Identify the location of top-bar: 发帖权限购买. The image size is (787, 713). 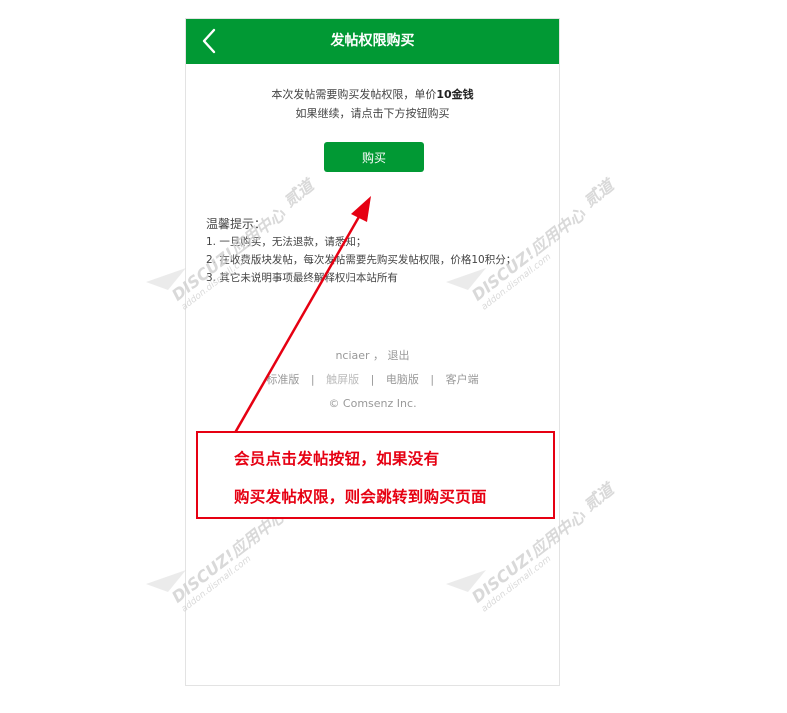
(372, 41).